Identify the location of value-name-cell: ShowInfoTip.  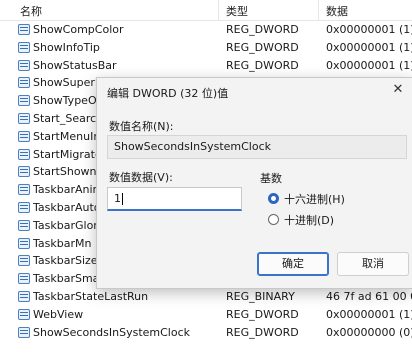
(66, 47).